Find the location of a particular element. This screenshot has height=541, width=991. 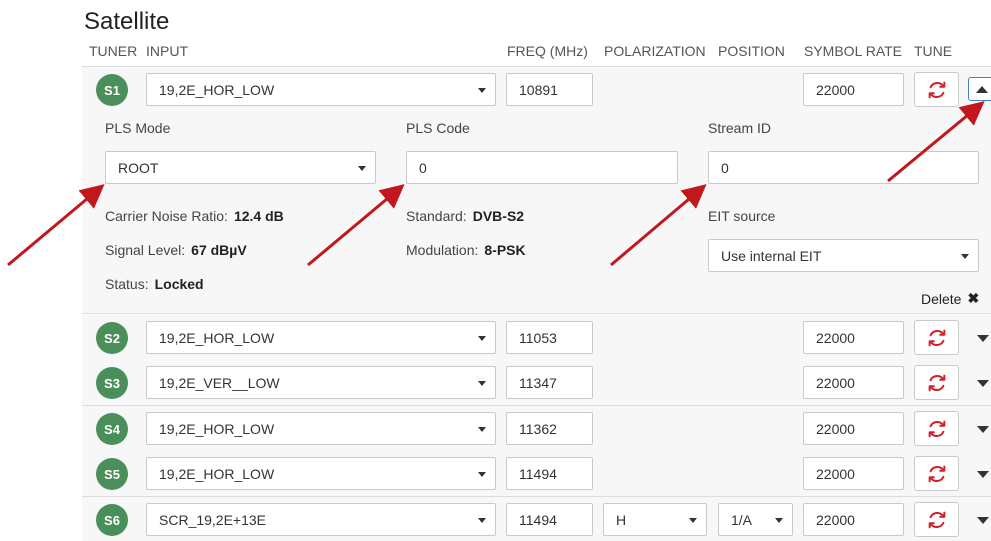

caret-up-icon is located at coordinates (982, 89).